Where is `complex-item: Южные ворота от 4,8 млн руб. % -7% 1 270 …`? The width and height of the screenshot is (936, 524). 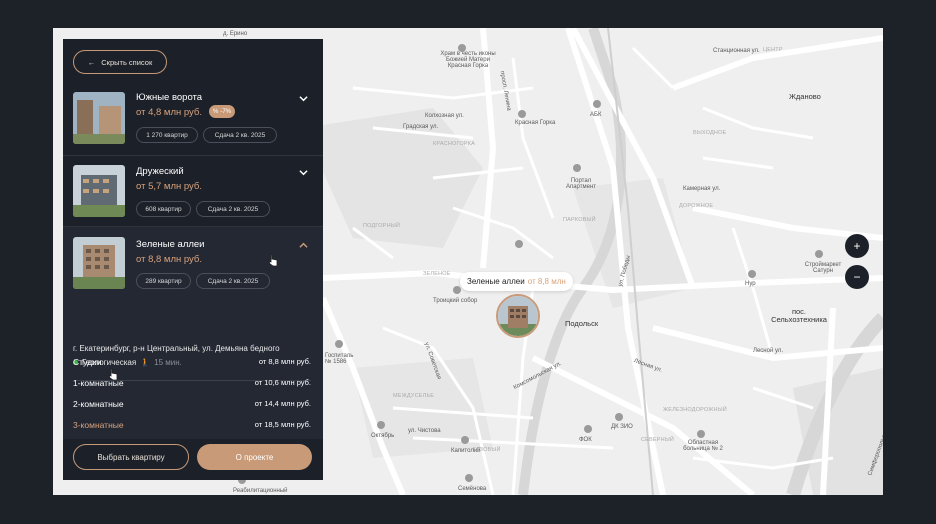
complex-item: Южные ворота от 4,8 млн руб. % -7% 1 270 … is located at coordinates (193, 120).